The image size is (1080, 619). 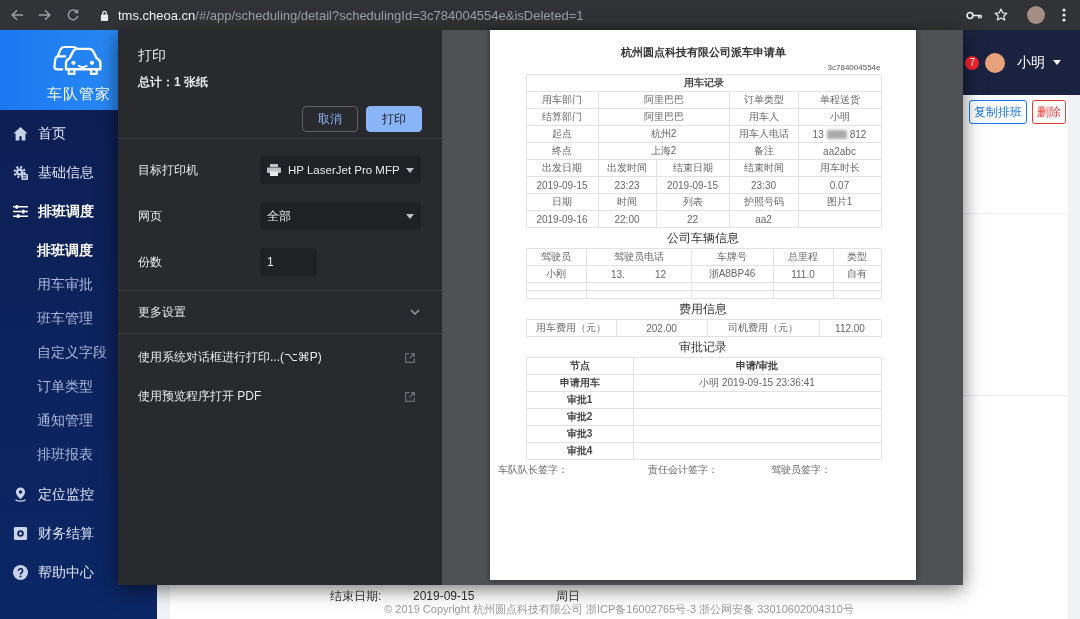 I want to click on phone-text: 812, so click(x=858, y=134).